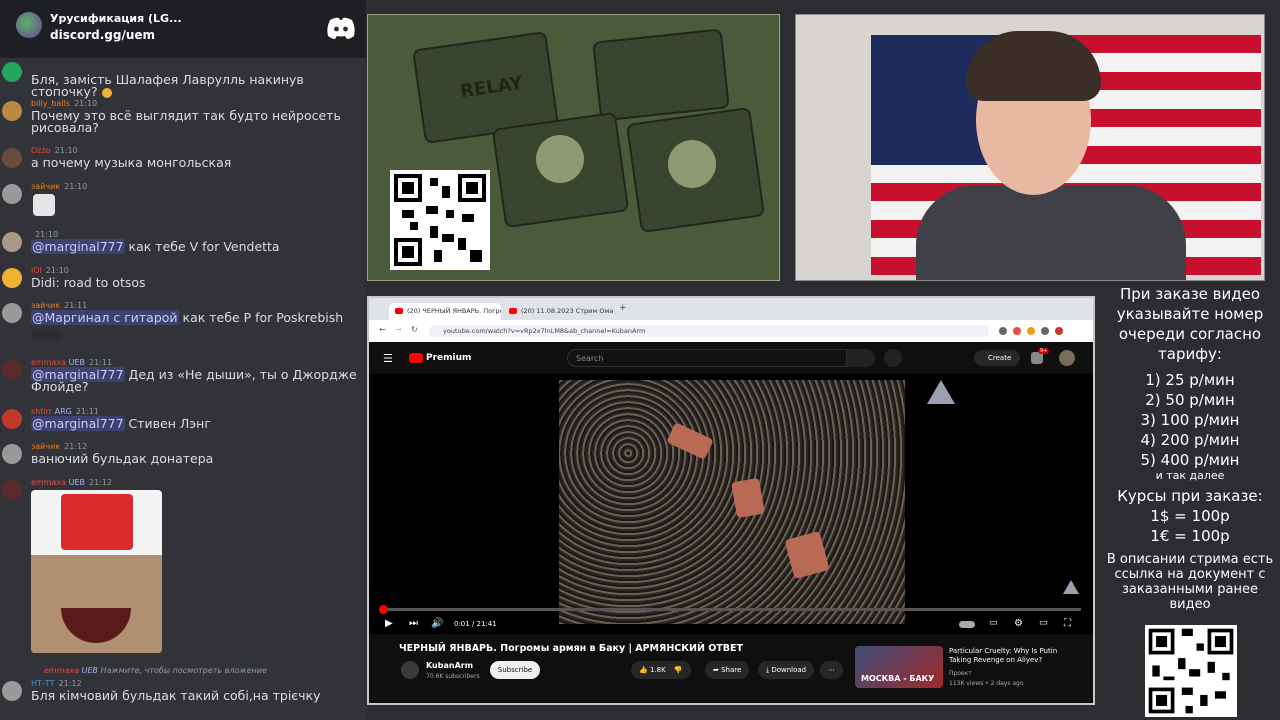 The height and width of the screenshot is (720, 1280). I want to click on message-text: Didi: road to otsos, so click(88, 282).